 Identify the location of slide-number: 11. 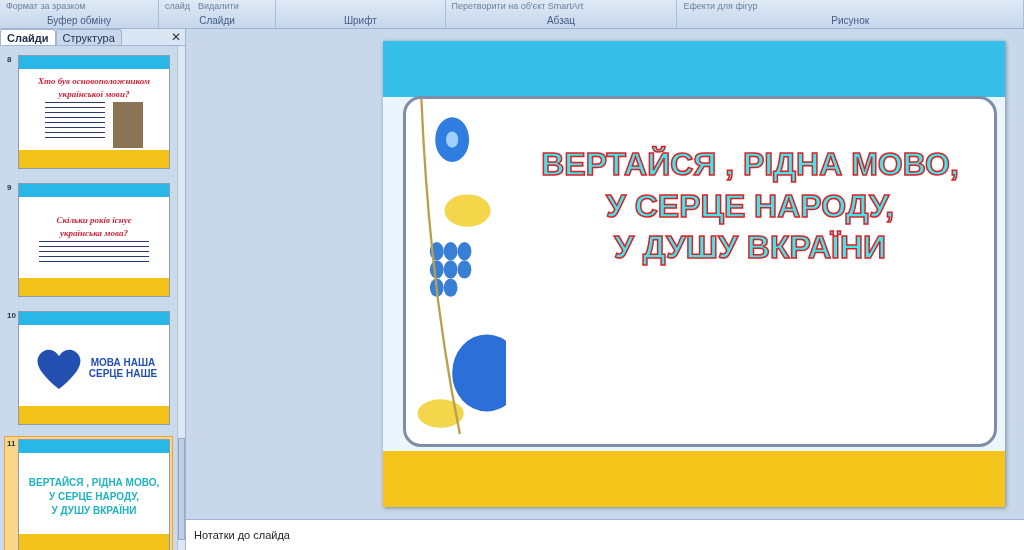
(11, 444).